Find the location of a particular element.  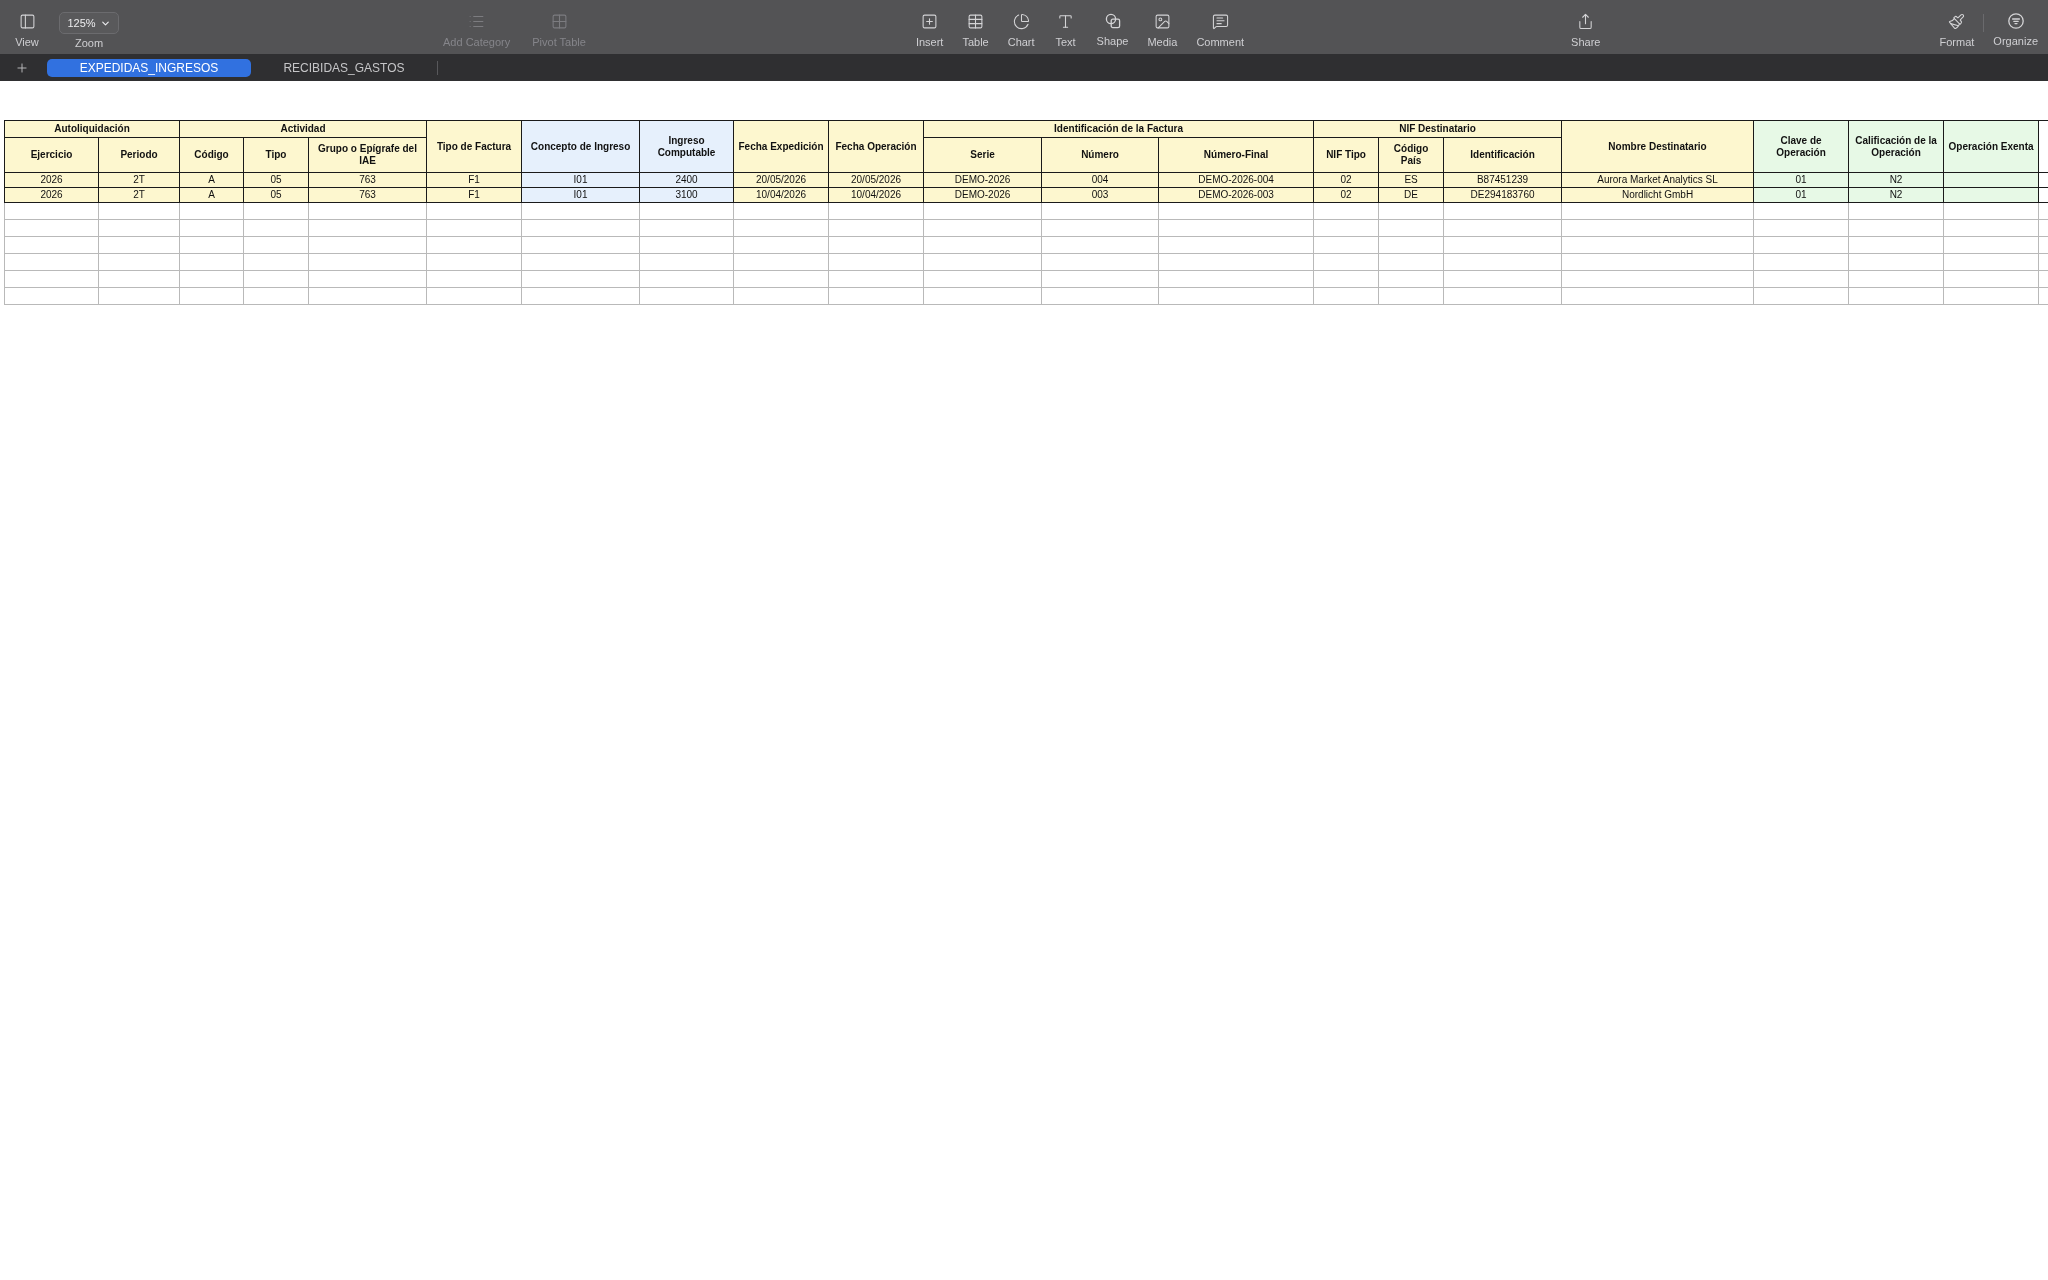

shape-button: Shape is located at coordinates (1112, 24).